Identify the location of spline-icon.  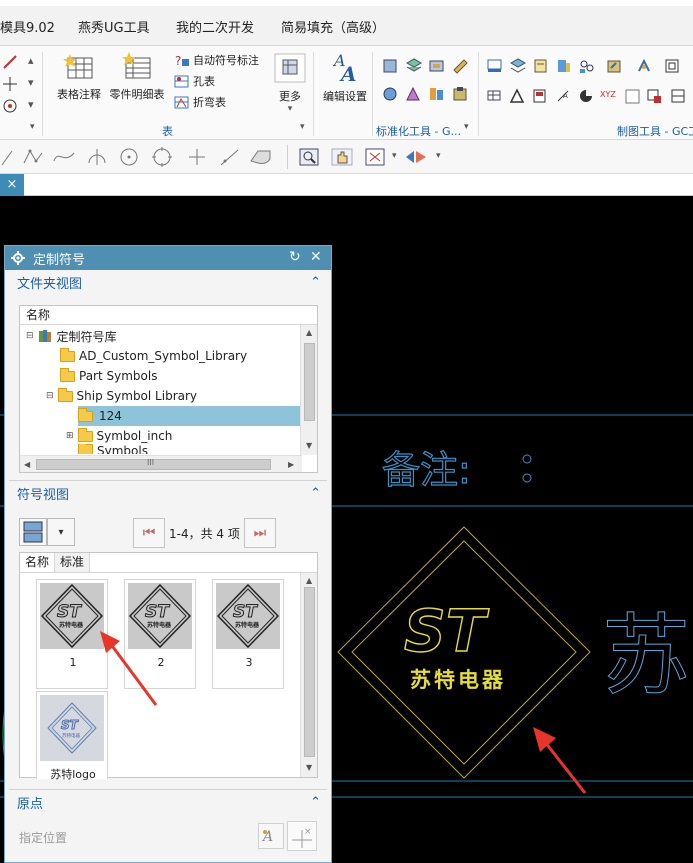
(64, 157).